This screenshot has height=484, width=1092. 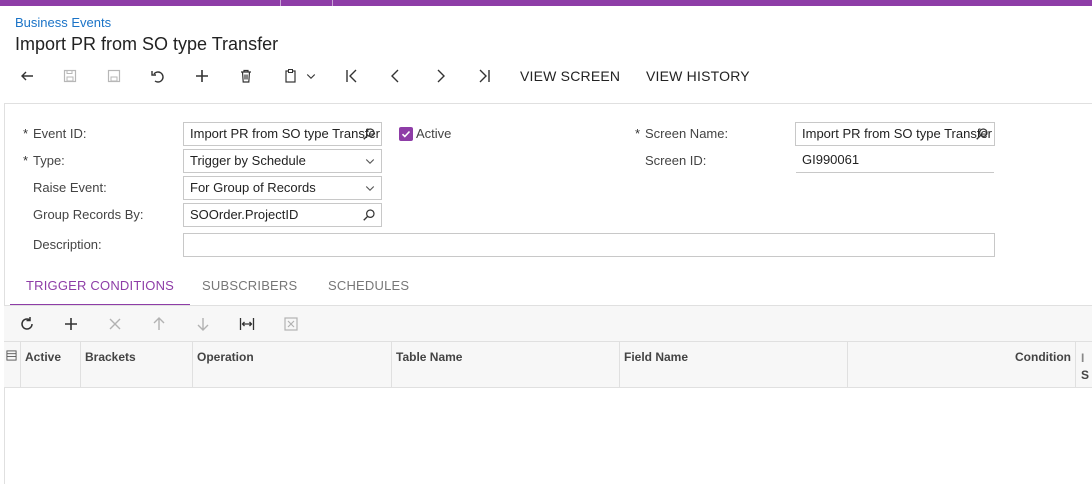 I want to click on page-title: Import PR from SO type Transfer, so click(x=147, y=44).